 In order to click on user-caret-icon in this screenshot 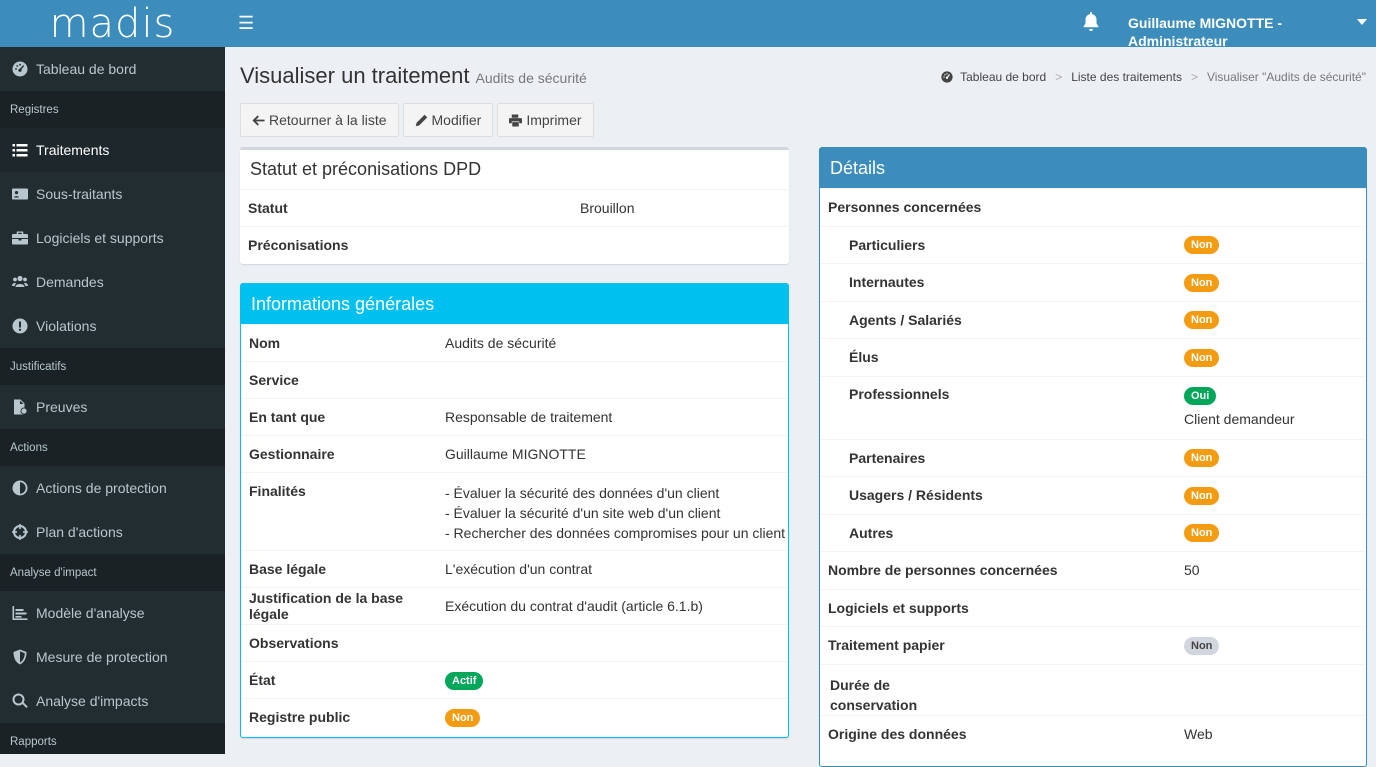, I will do `click(1362, 22)`.